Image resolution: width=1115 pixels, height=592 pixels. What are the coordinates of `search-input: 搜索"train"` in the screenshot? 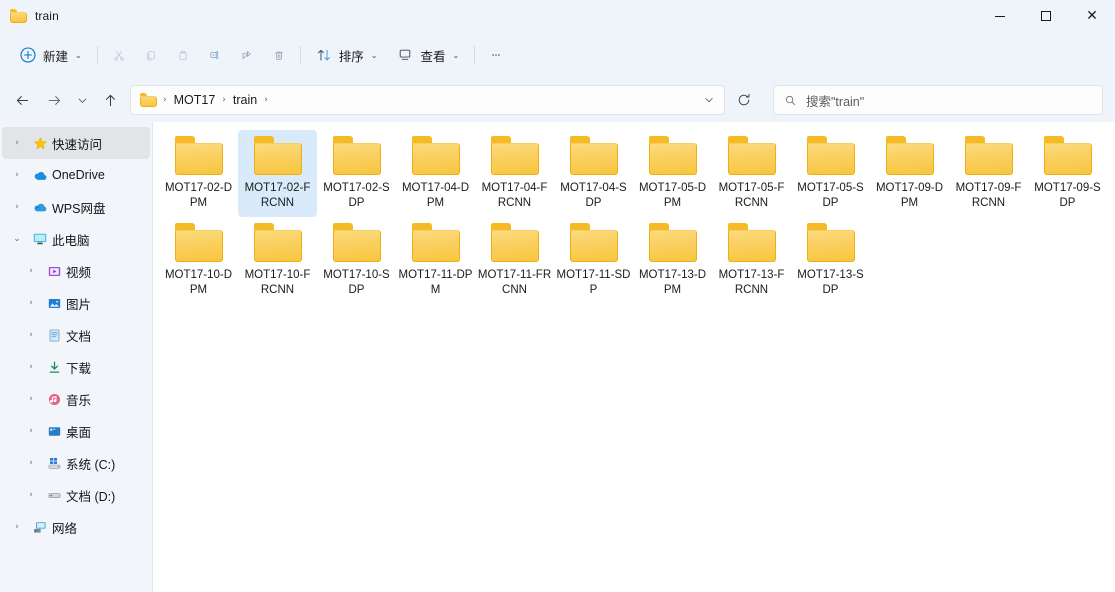 It's located at (835, 100).